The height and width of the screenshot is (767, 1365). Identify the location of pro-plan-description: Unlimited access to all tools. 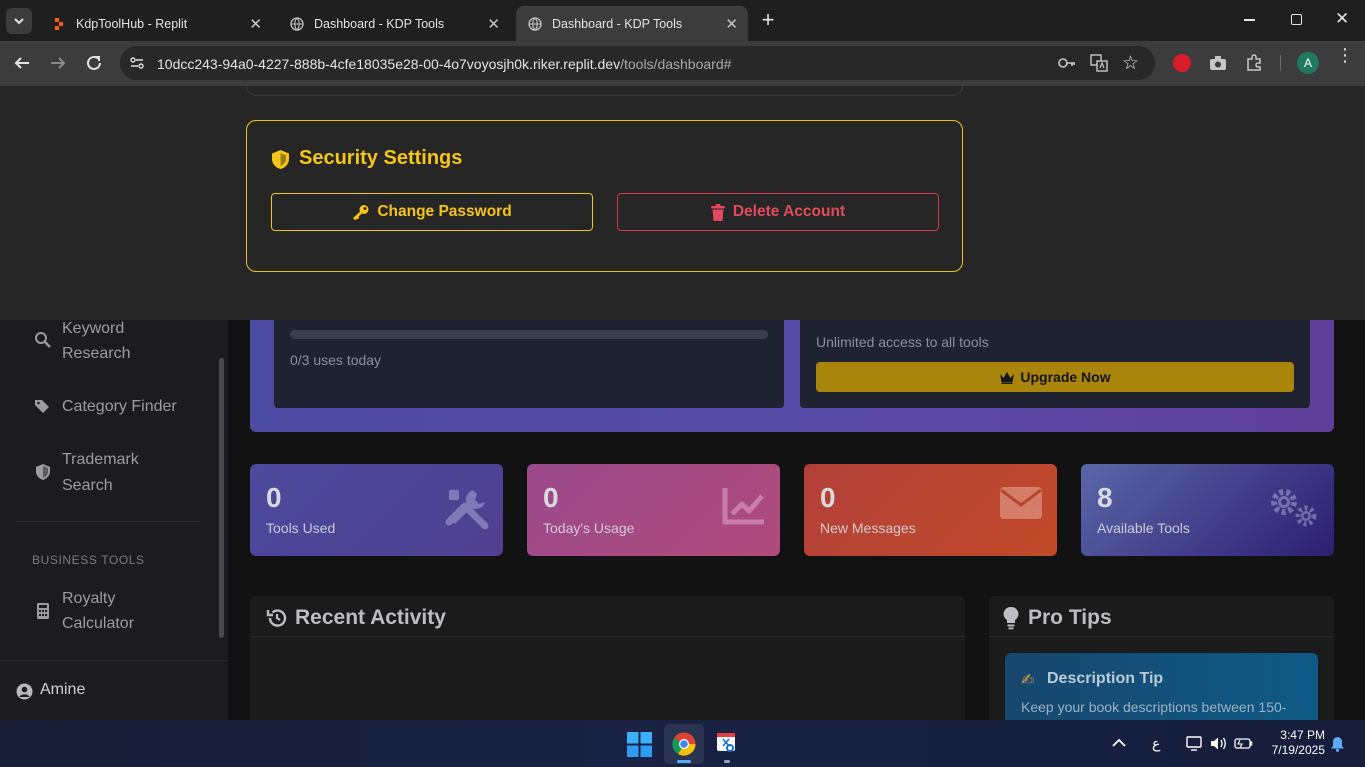
(902, 342).